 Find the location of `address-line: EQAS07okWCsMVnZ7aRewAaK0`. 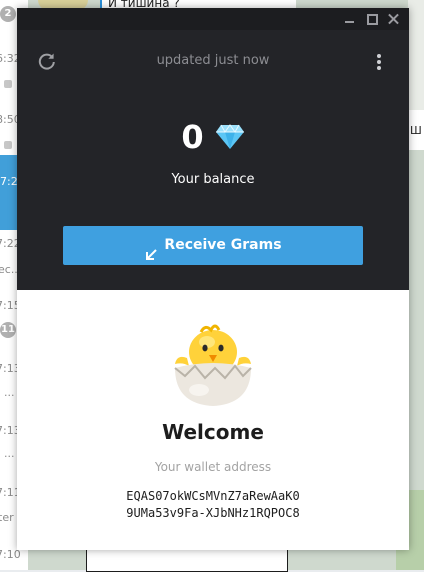

address-line: EQAS07okWCsMVnZ7aRewAaK0 is located at coordinates (213, 496).